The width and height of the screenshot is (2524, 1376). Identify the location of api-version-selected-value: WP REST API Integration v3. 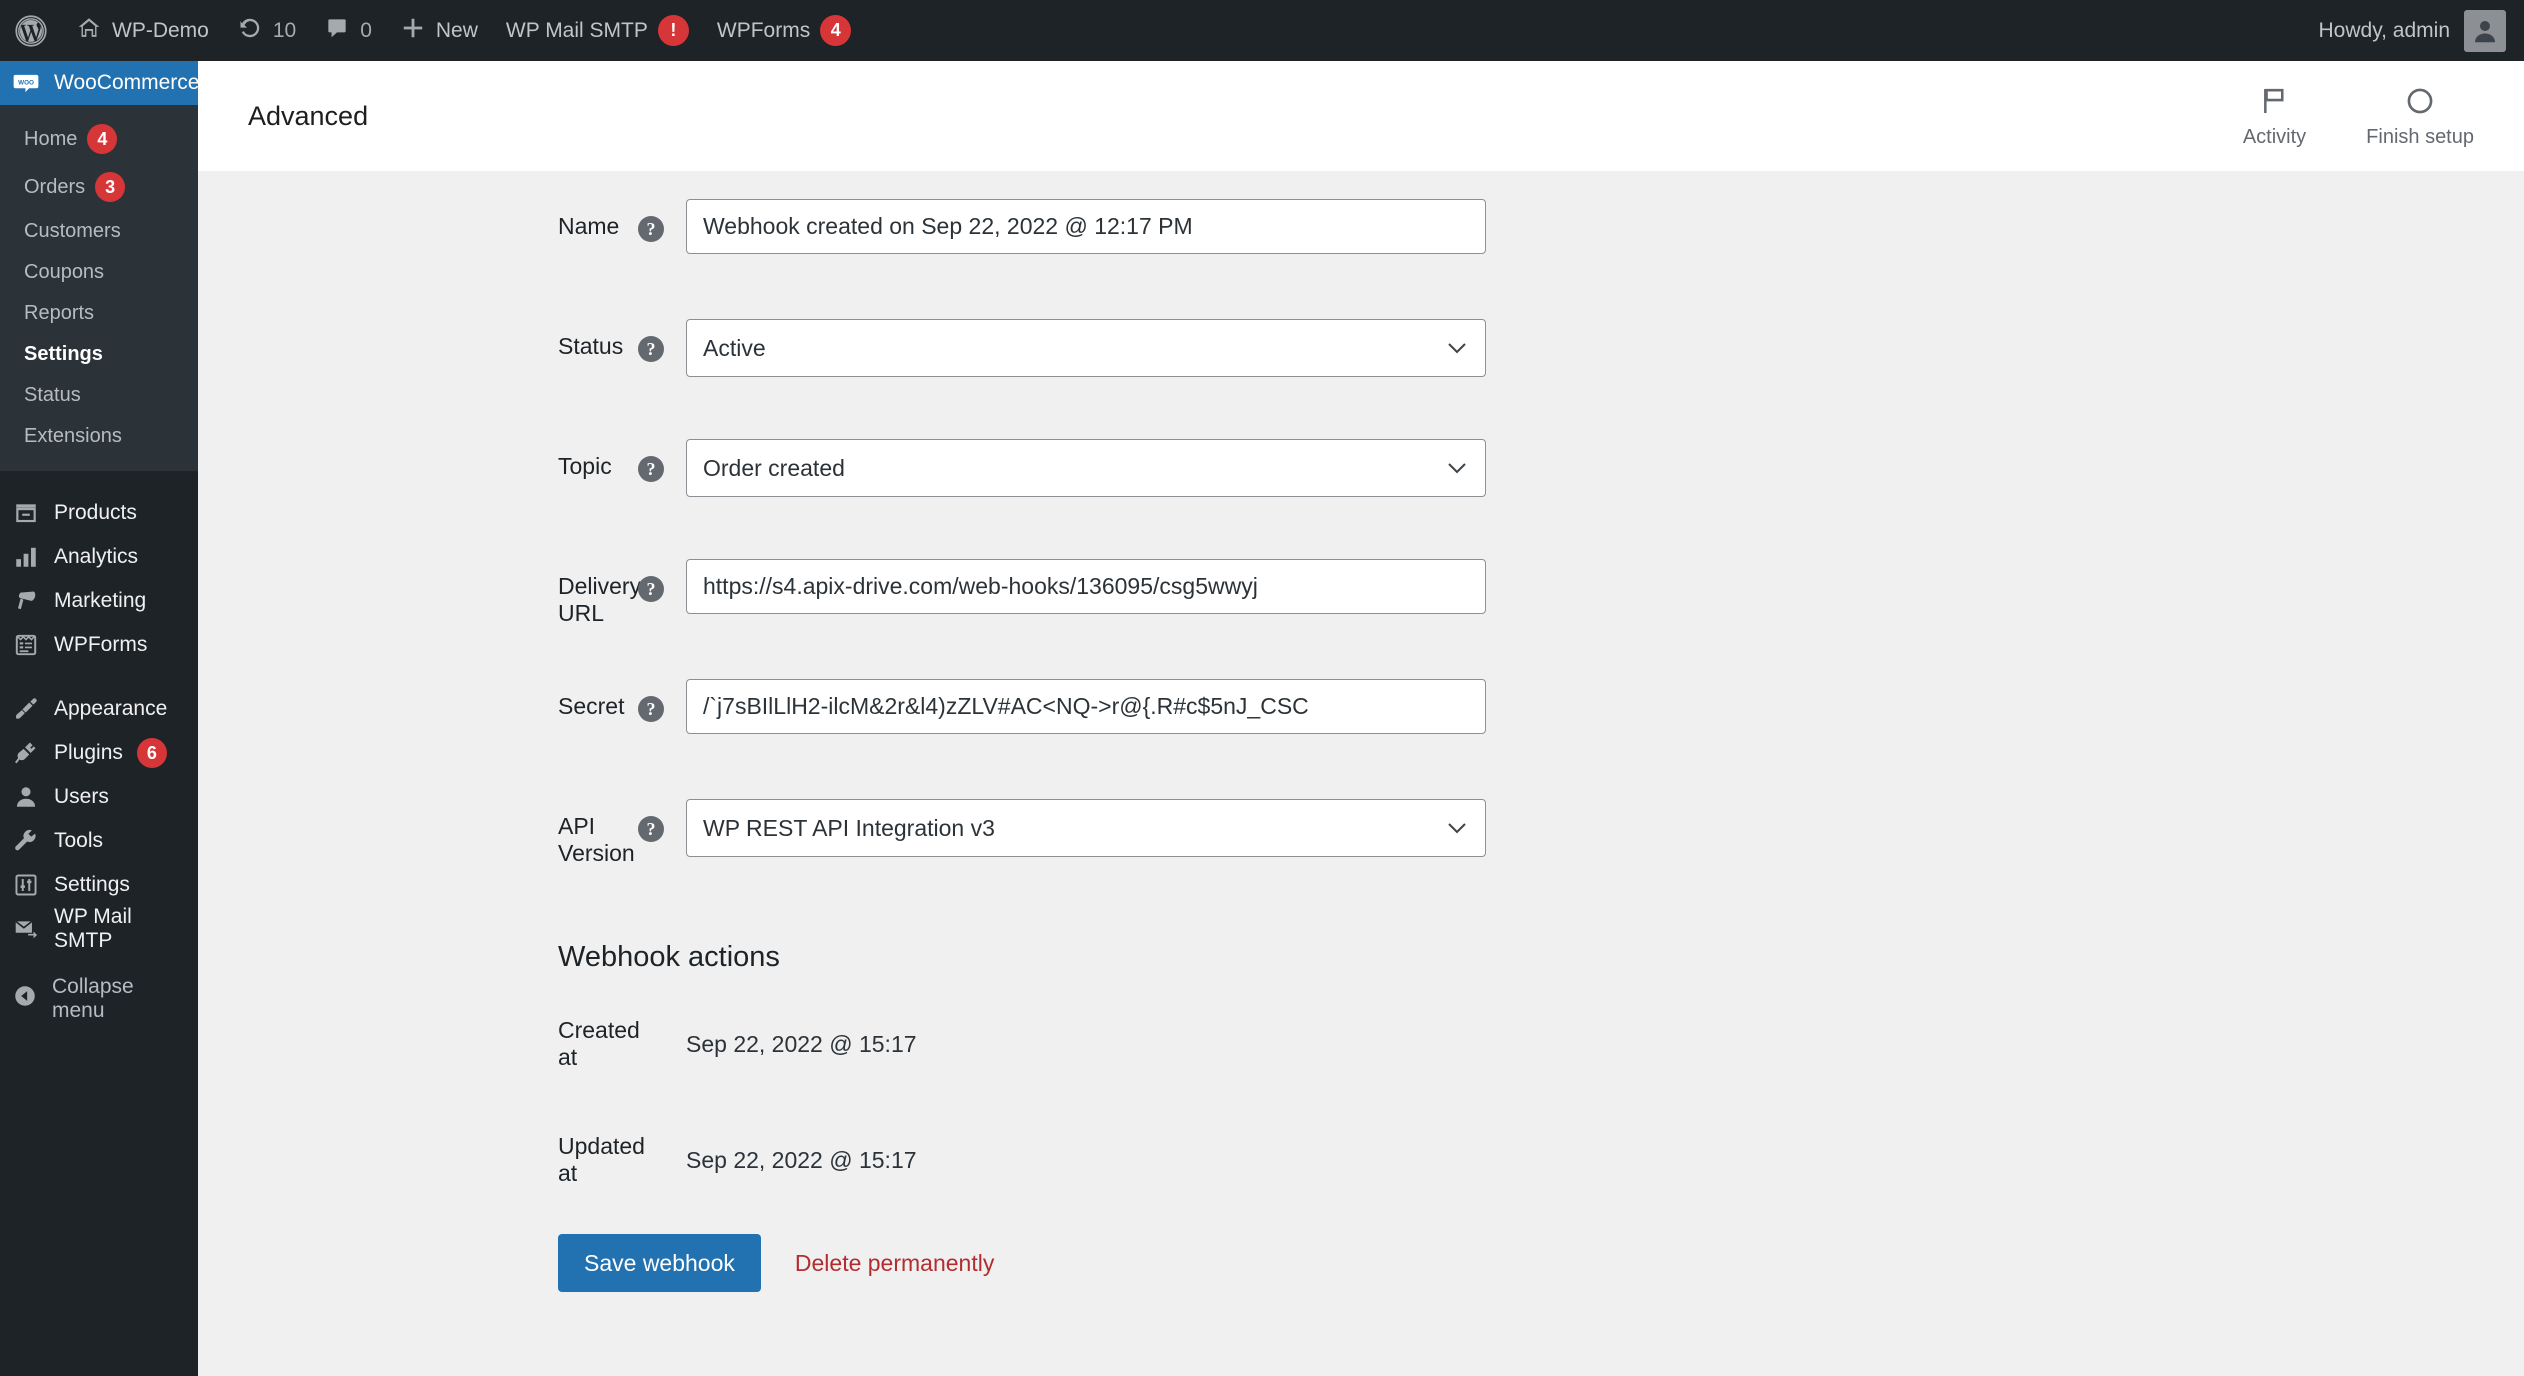
(849, 827).